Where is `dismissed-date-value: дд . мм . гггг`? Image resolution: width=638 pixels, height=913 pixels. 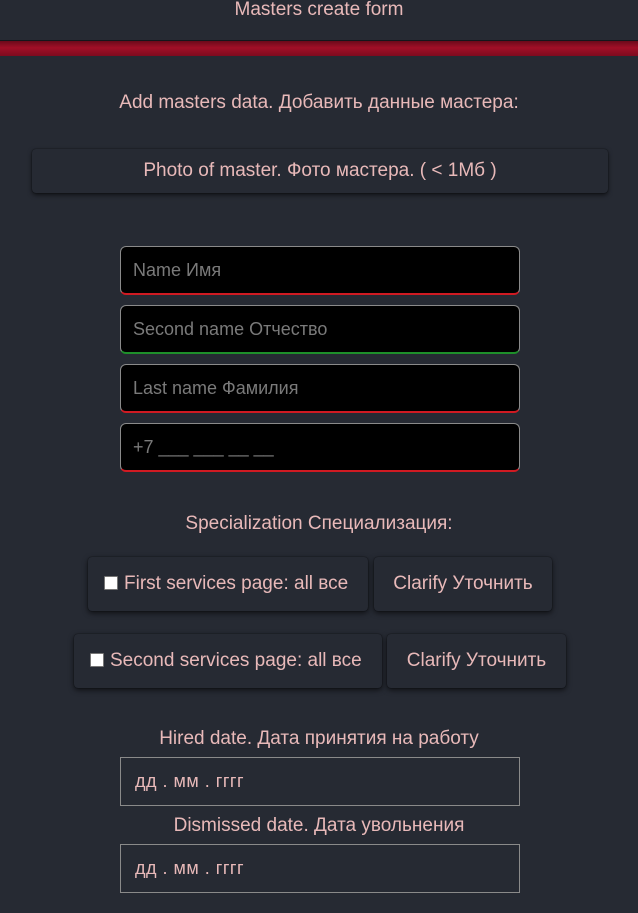 dismissed-date-value: дд . мм . гггг is located at coordinates (190, 868).